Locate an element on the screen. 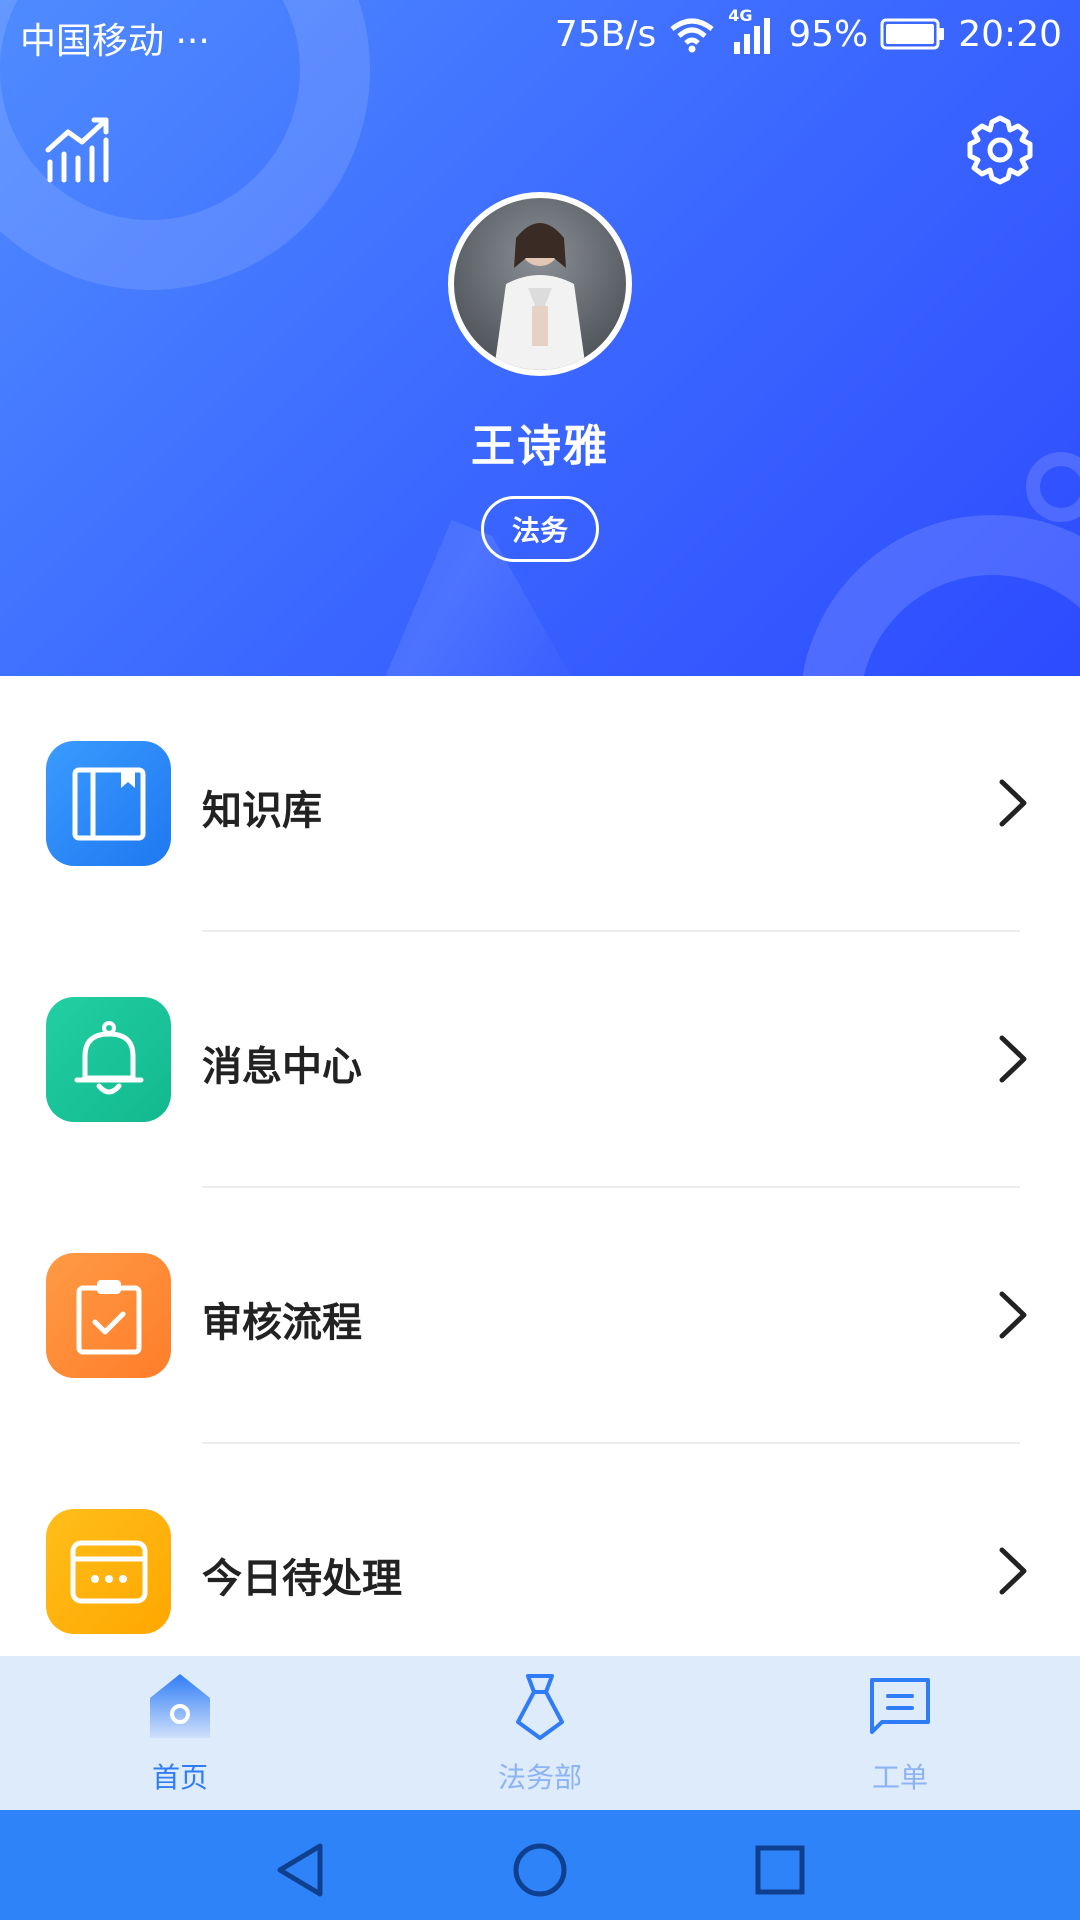 This screenshot has width=1080, height=1920. battery-percent: 95% is located at coordinates (828, 34).